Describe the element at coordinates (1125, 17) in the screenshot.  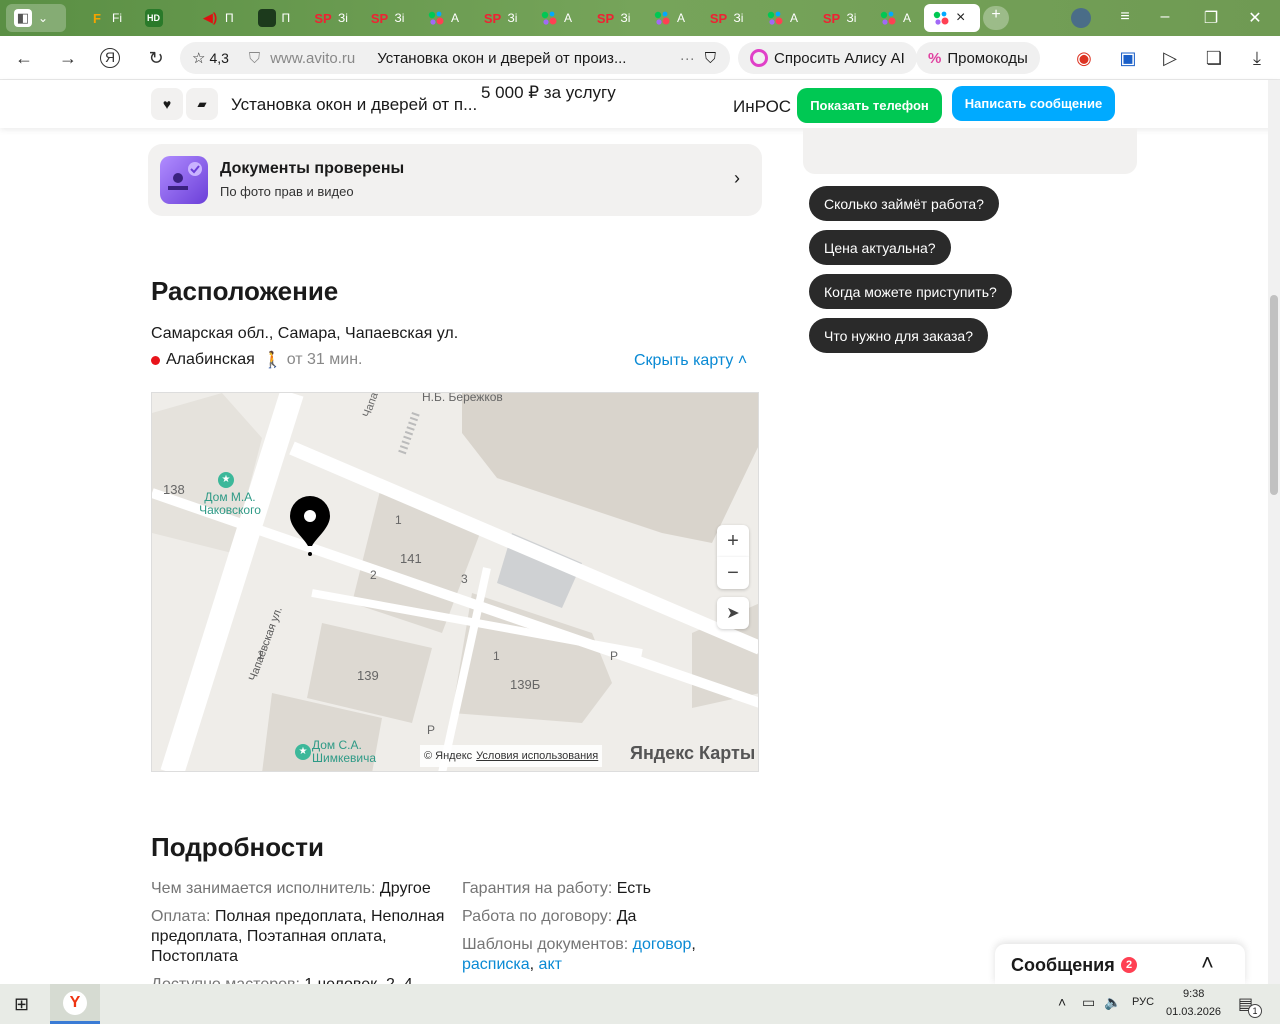
I see `menu-icon: ≡` at that location.